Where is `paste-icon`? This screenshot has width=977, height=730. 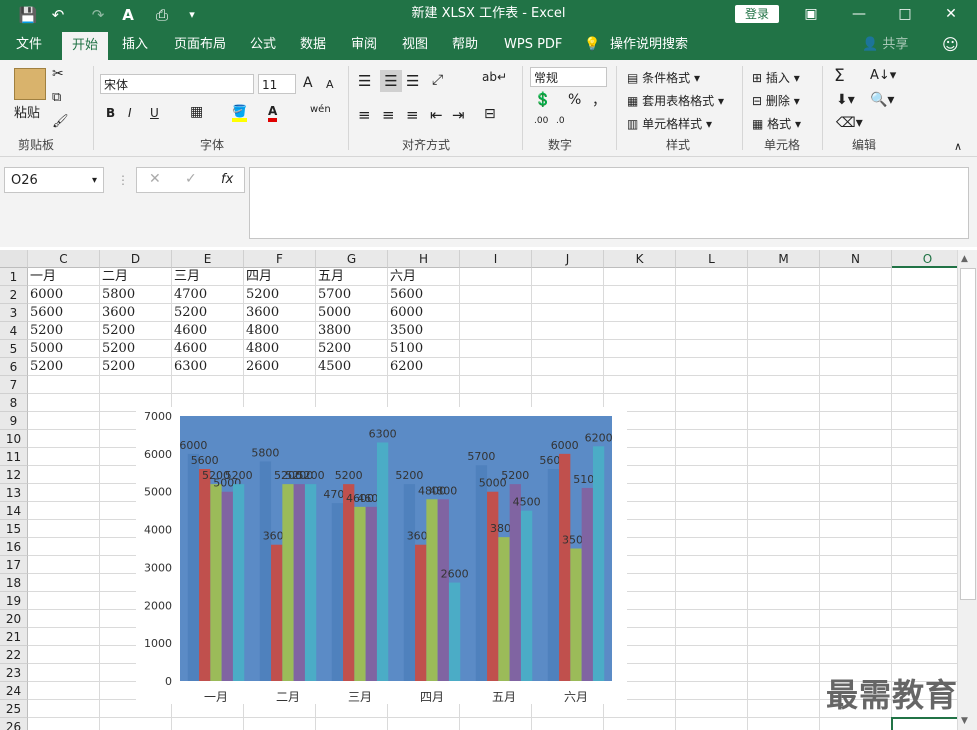 paste-icon is located at coordinates (30, 84).